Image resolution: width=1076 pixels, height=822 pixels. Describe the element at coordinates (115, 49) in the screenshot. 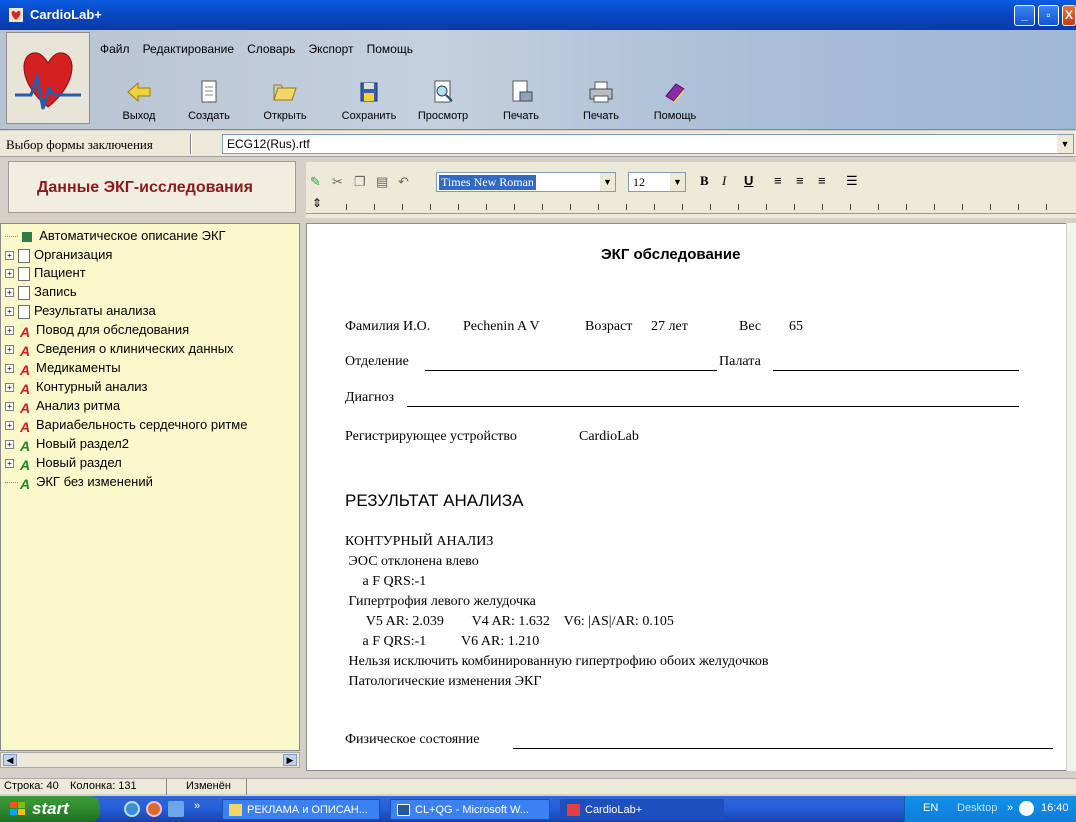

I see `menu-file: Файл` at that location.